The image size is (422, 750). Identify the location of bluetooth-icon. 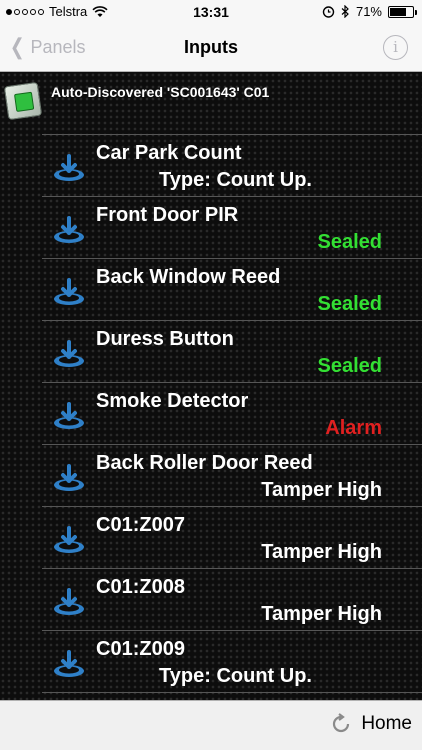
(345, 11).